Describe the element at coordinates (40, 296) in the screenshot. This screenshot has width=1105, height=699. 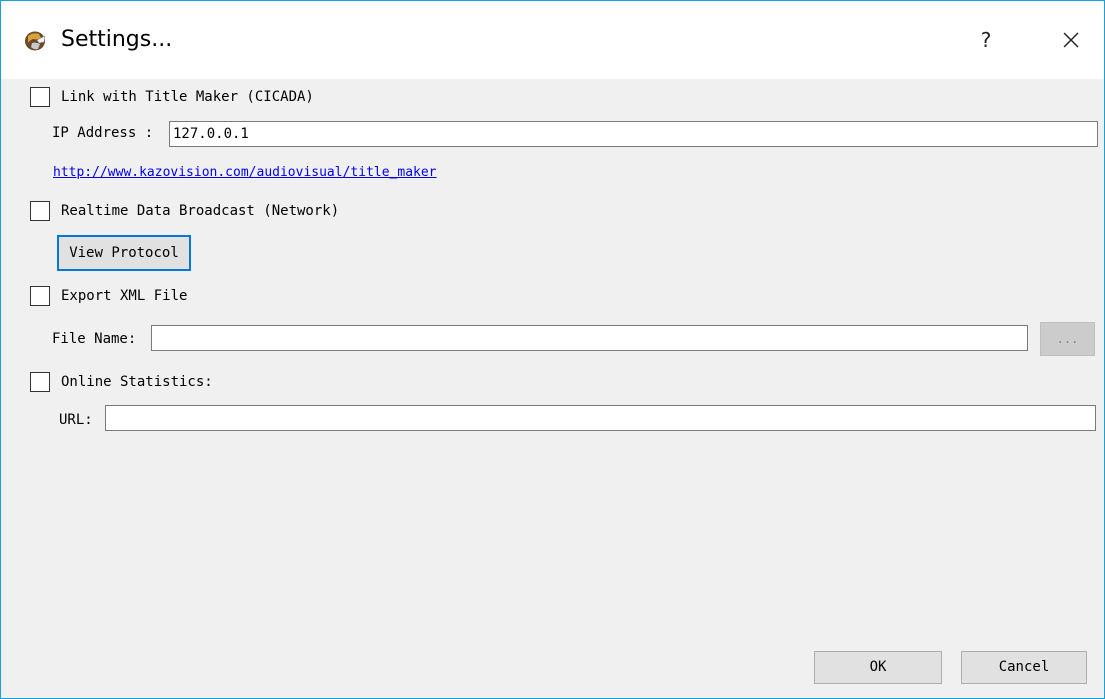
I see `export-xml-checkbox` at that location.